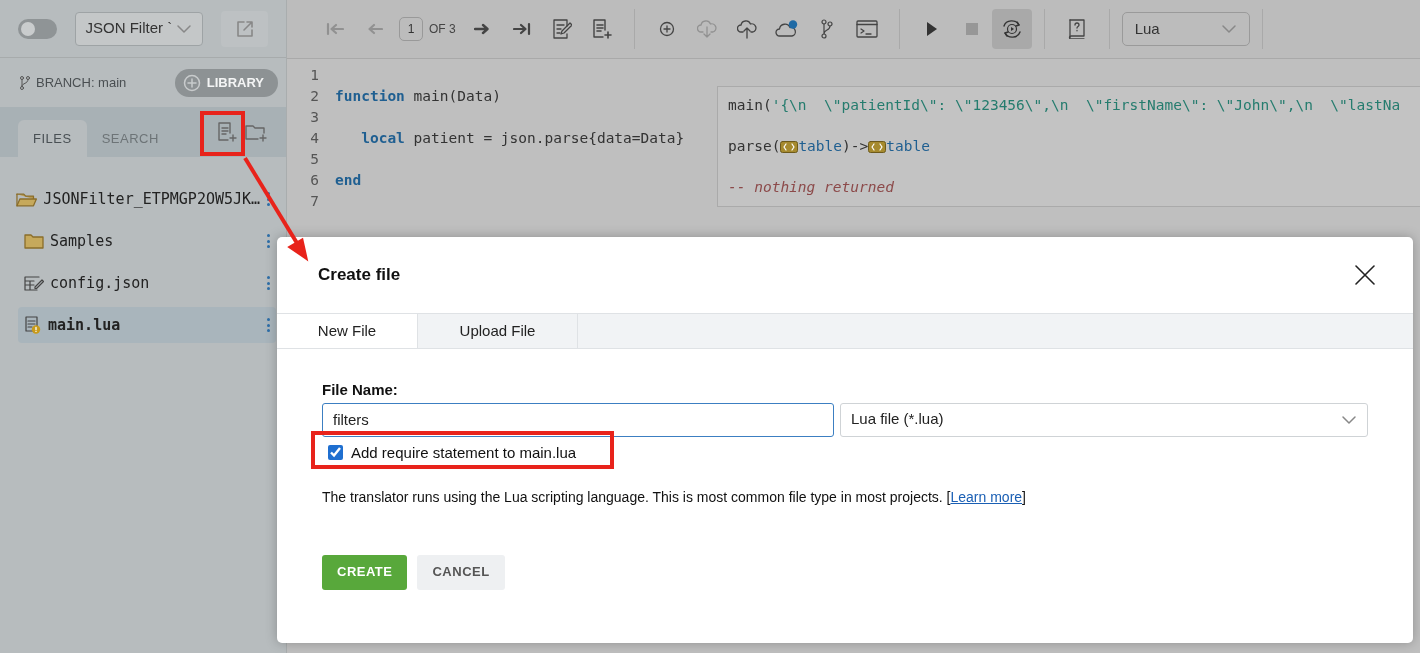  I want to click on loop-run-button, so click(1011, 29).